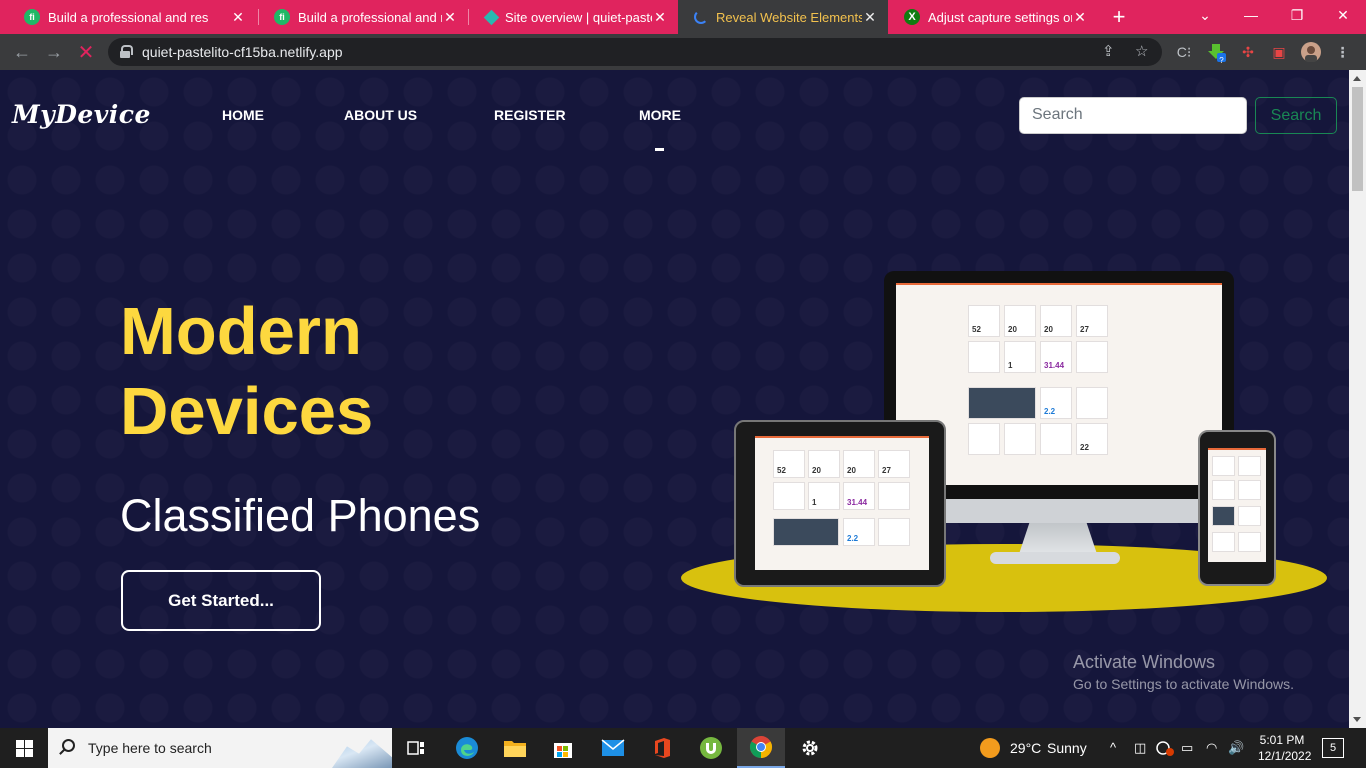 Image resolution: width=1366 pixels, height=768 pixels. I want to click on show-hidden-icons-chevron-icon: ^, so click(1113, 747).